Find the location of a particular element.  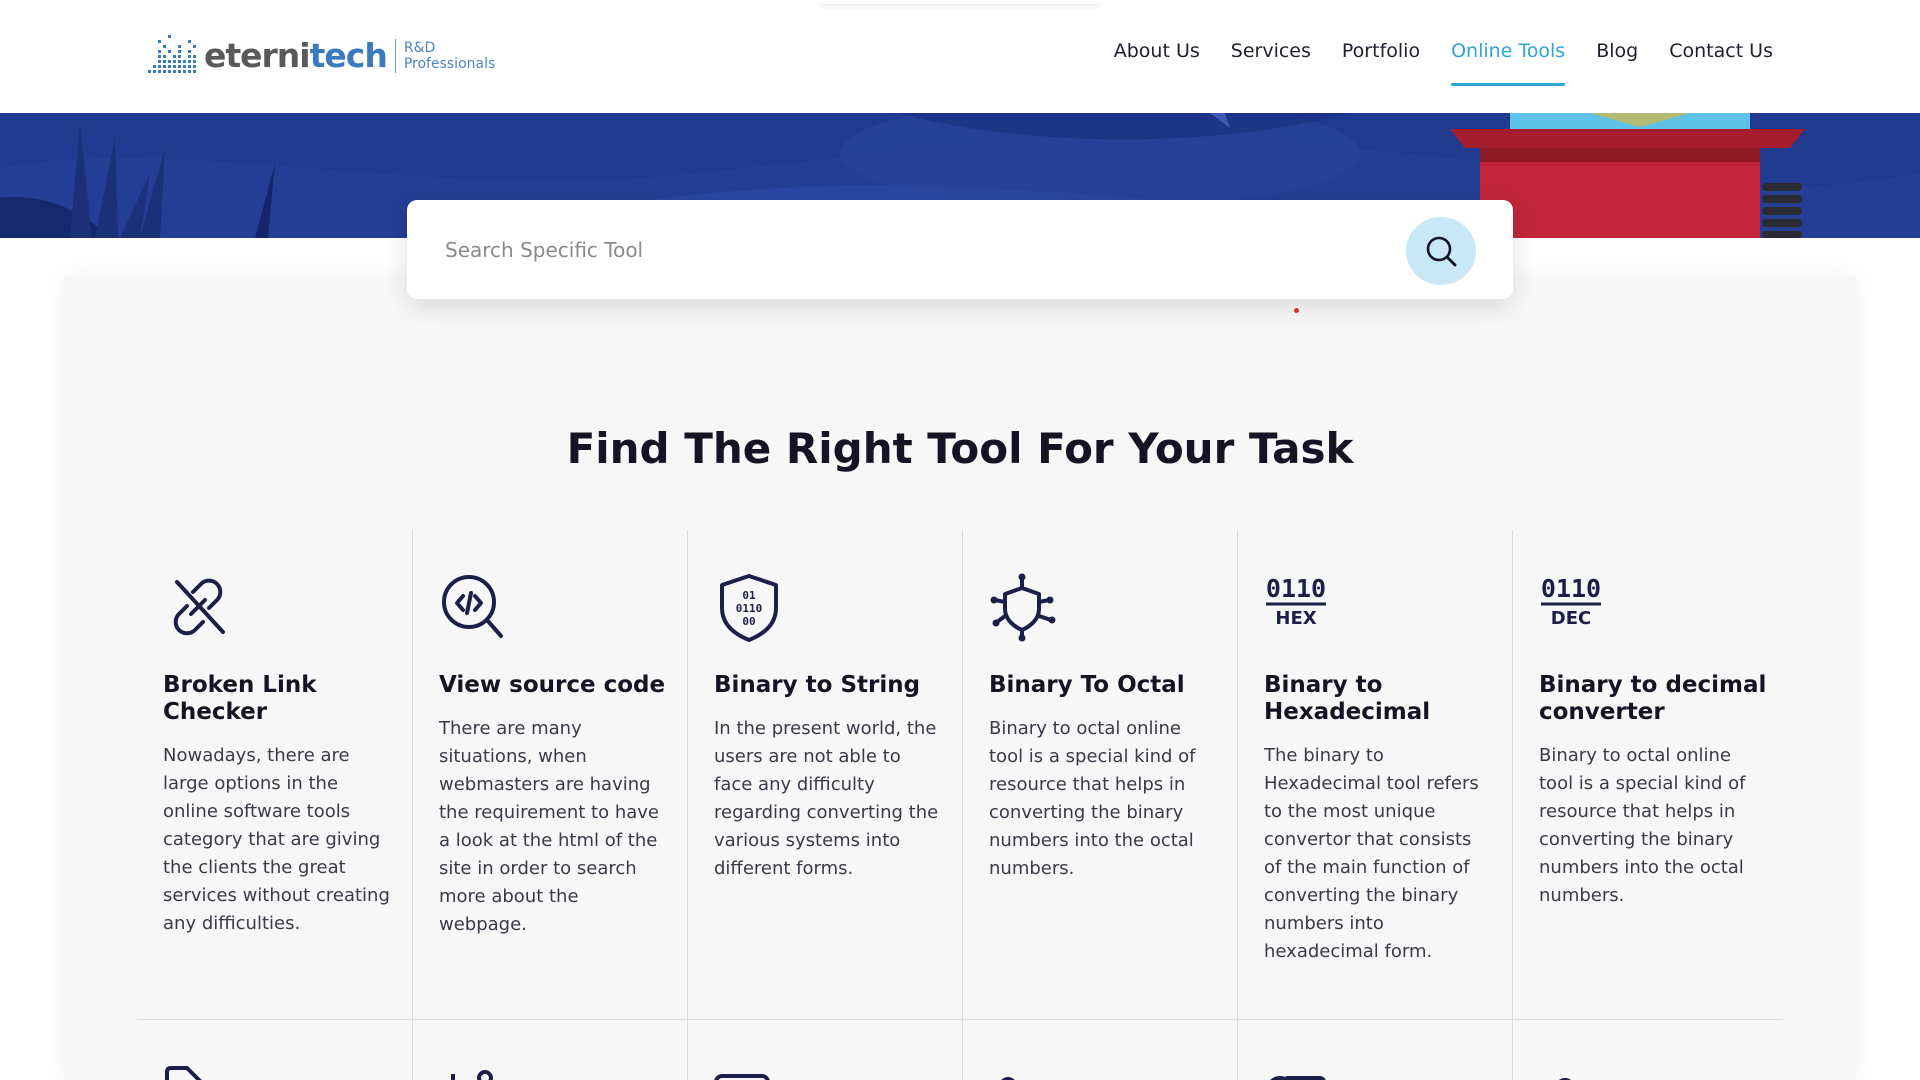

nav-online-tools: Online Tools is located at coordinates (1508, 63).